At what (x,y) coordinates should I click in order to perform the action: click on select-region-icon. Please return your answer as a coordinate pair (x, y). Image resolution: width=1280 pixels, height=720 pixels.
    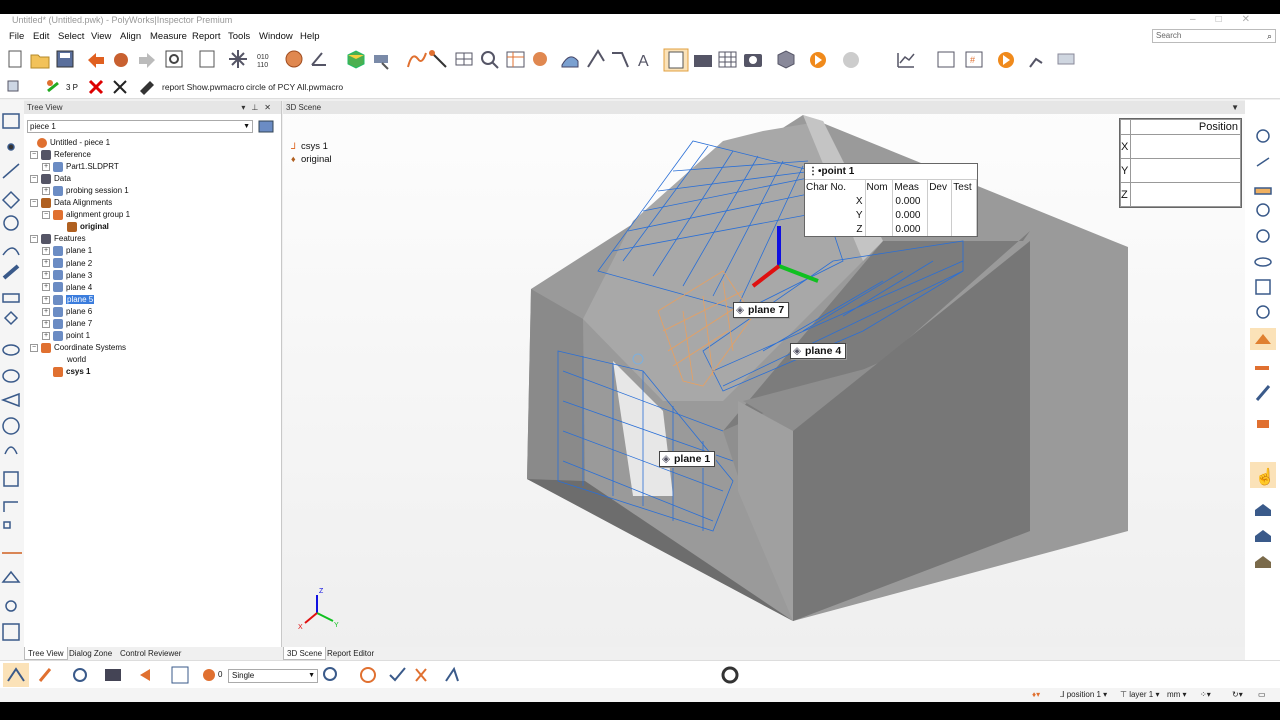
    Looking at the image, I should click on (1263, 536).